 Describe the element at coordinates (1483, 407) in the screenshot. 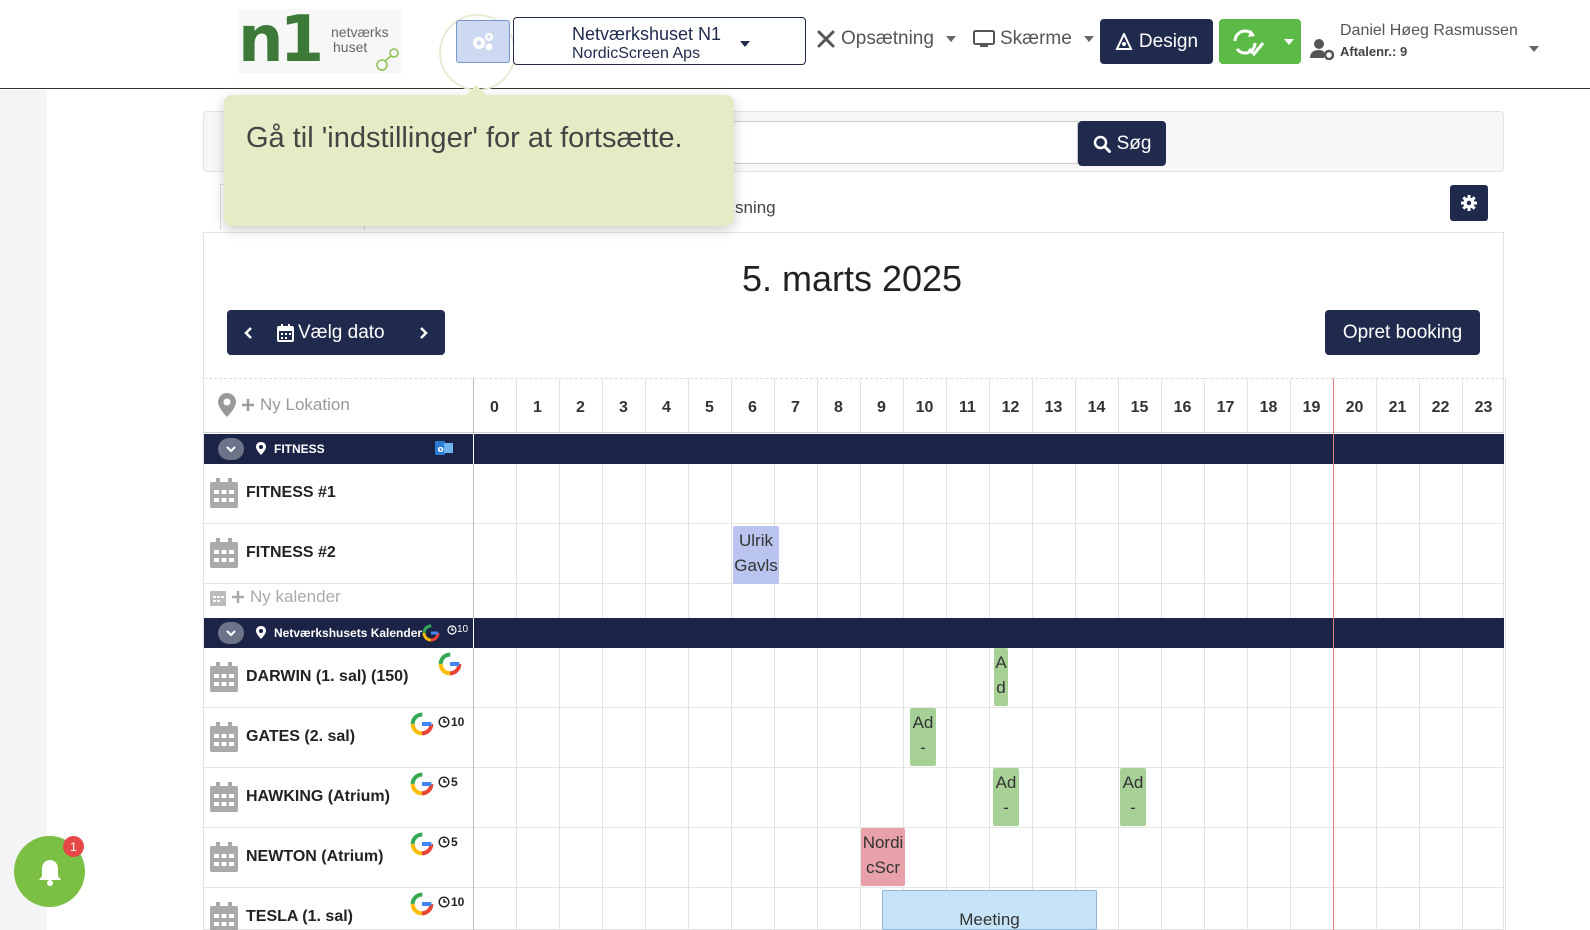

I see `hour-label: 23` at that location.